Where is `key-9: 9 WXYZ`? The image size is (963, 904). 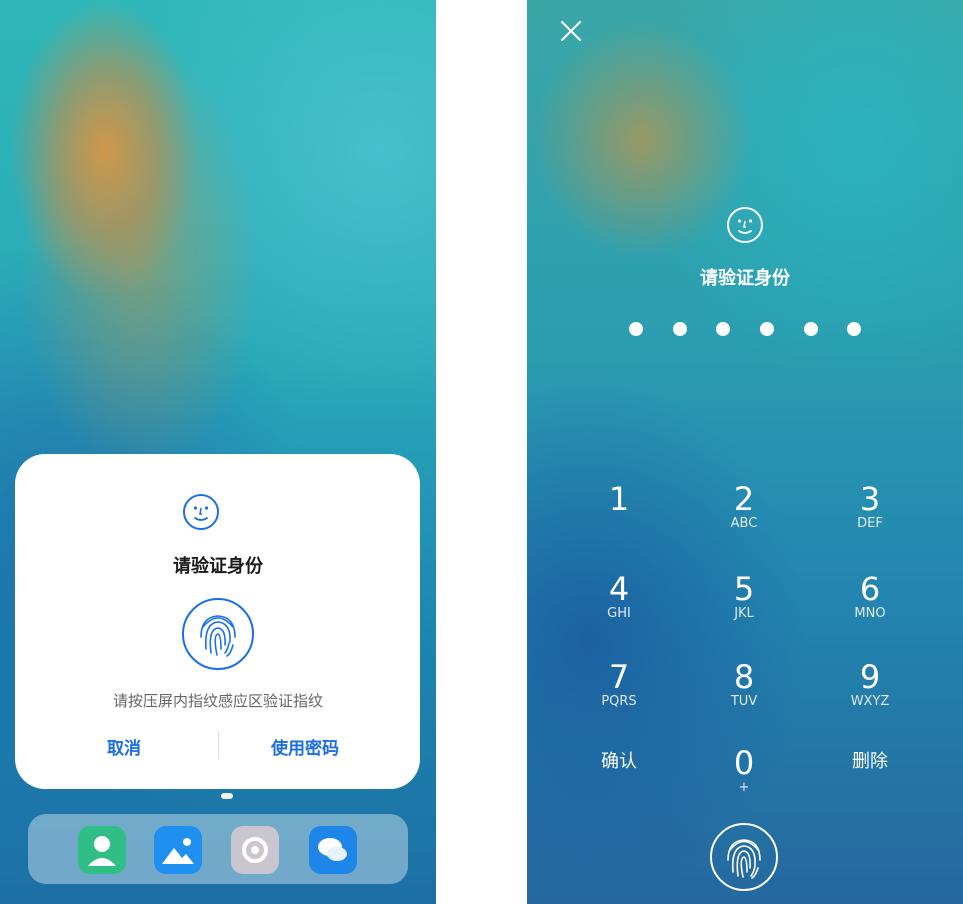 key-9: 9 WXYZ is located at coordinates (870, 685).